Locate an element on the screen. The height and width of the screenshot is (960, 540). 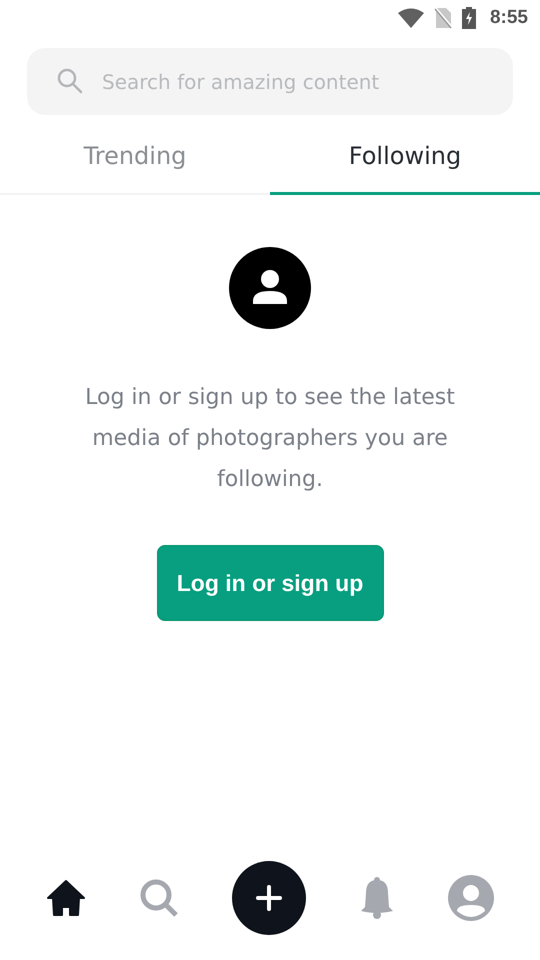
user-avatar-icon is located at coordinates (270, 288).